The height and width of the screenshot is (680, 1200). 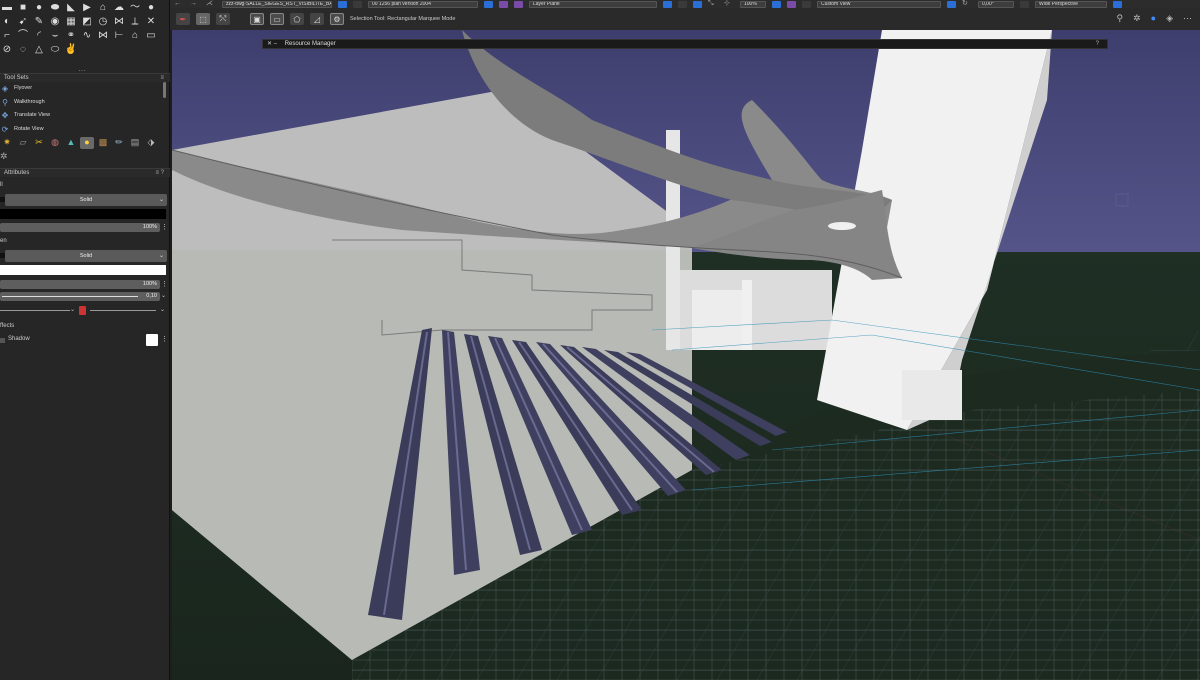 I want to click on circle-tool-icon: ●, so click(x=39, y=8).